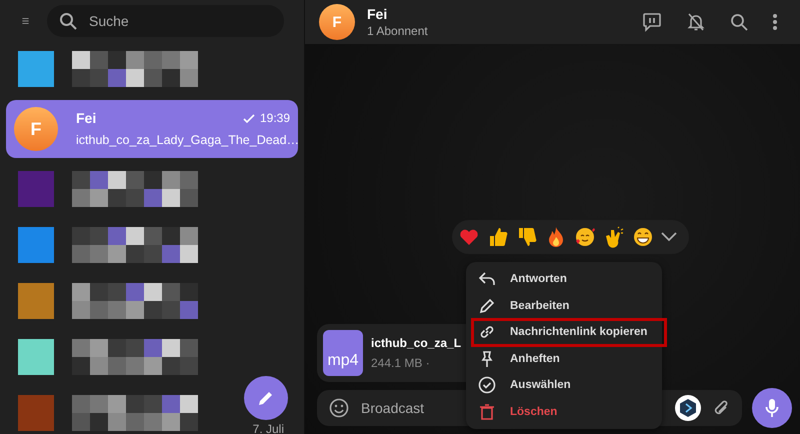 The height and width of the screenshot is (434, 800). What do you see at coordinates (87, 118) in the screenshot?
I see `chat-name: Fei` at bounding box center [87, 118].